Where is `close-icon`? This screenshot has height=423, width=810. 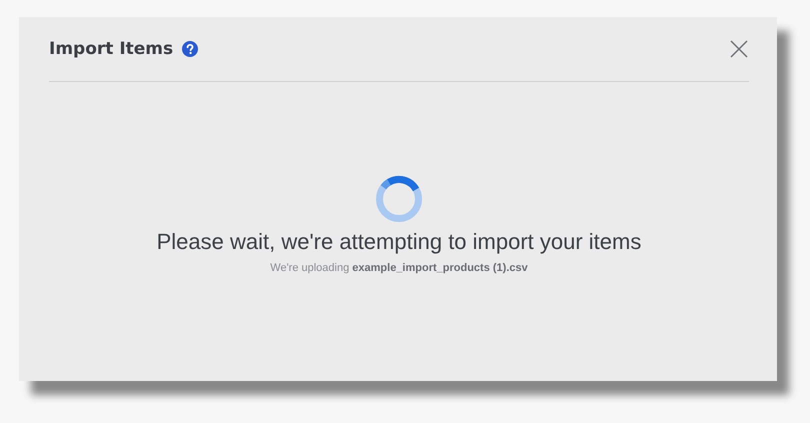
close-icon is located at coordinates (739, 49).